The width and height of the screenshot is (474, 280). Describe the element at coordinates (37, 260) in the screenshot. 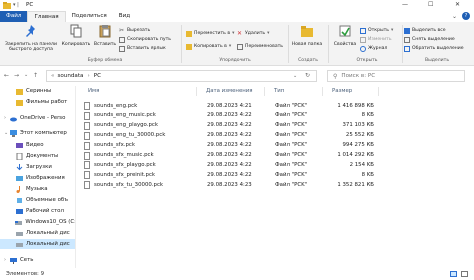

I see `nav-item-network: › Сеть` at that location.